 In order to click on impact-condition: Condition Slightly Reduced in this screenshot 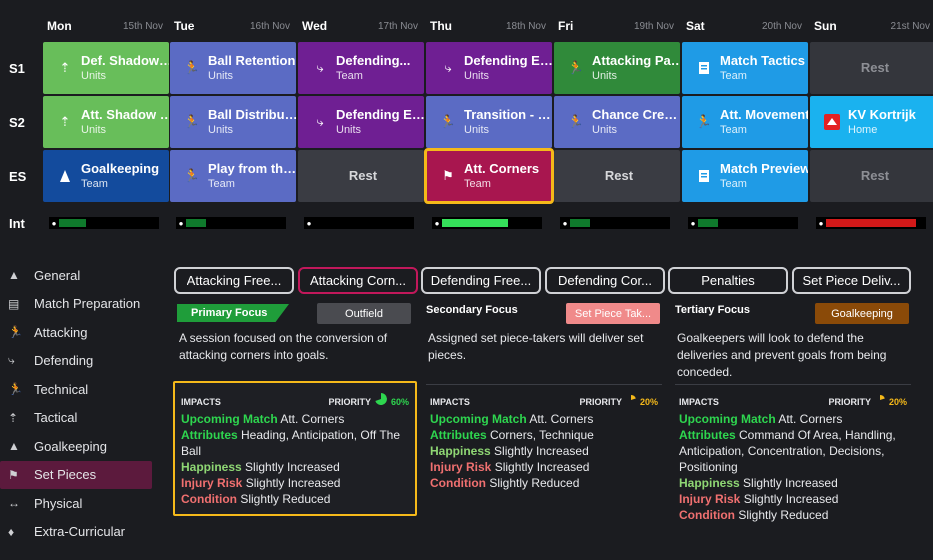, I will do `click(544, 483)`.